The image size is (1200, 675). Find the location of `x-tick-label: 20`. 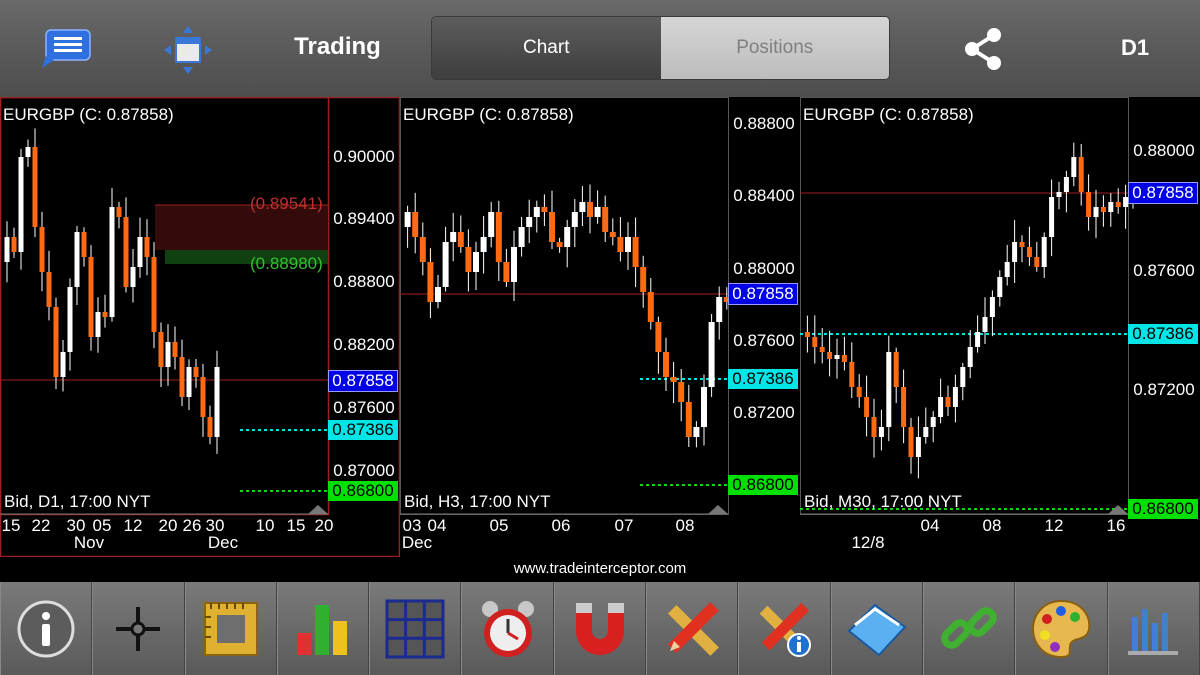

x-tick-label: 20 is located at coordinates (168, 525).